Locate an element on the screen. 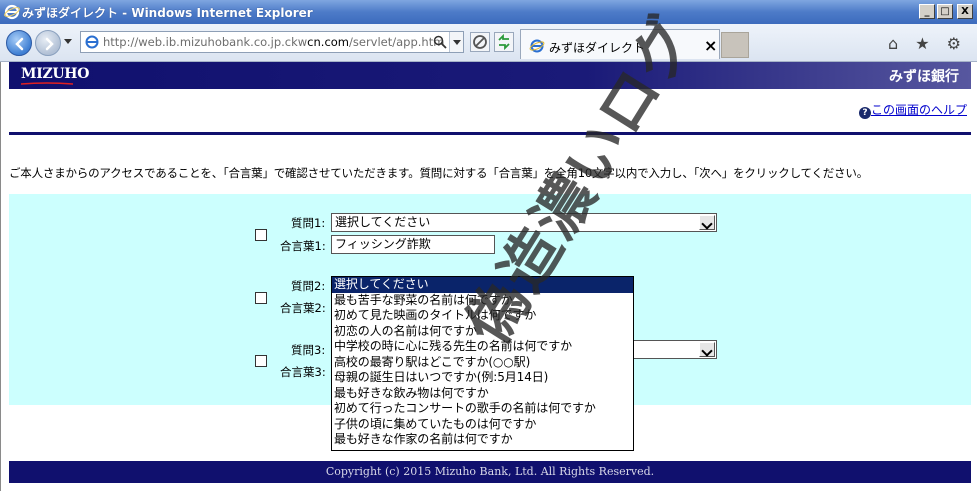 Image resolution: width=977 pixels, height=491 pixels. stop-icon is located at coordinates (480, 42).